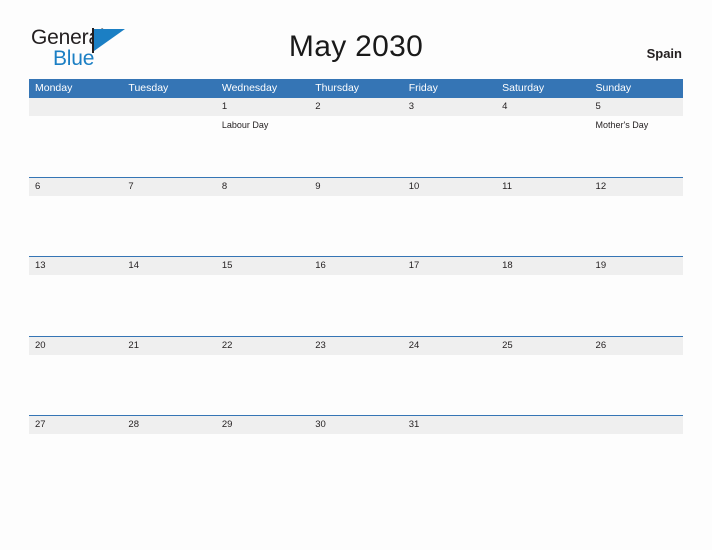 This screenshot has width=712, height=550. Describe the element at coordinates (262, 107) in the screenshot. I see `day-number: 1` at that location.